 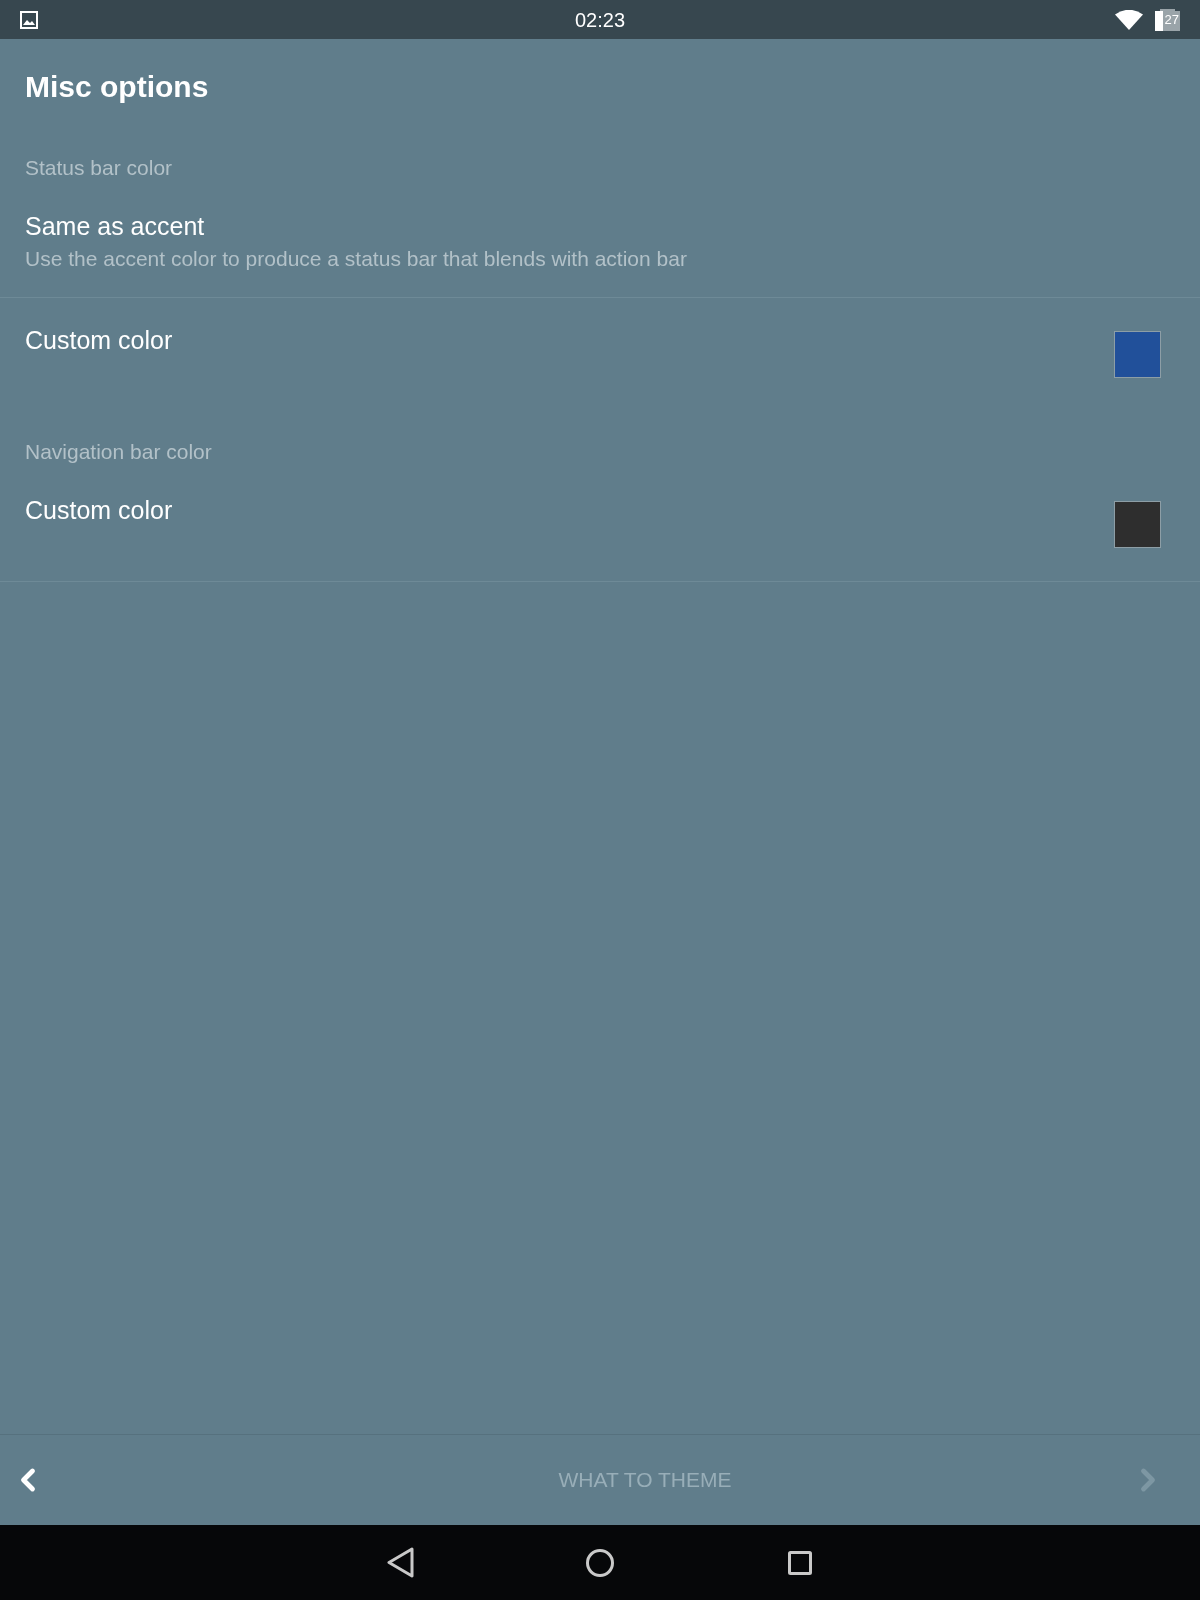 I want to click on battery-percent: 27, so click(x=1171, y=19).